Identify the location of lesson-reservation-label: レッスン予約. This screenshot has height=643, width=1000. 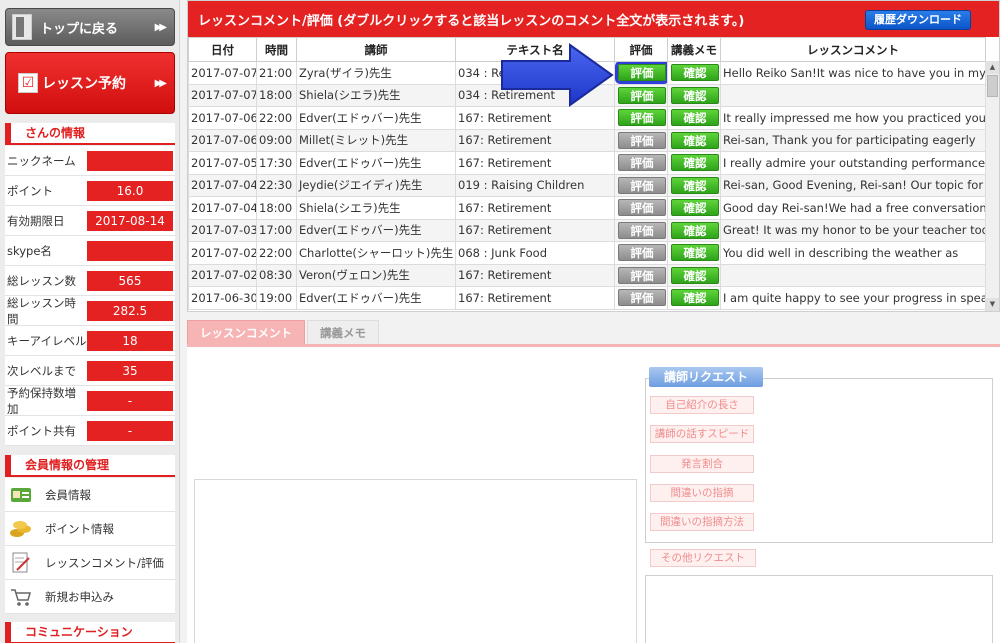
(84, 84).